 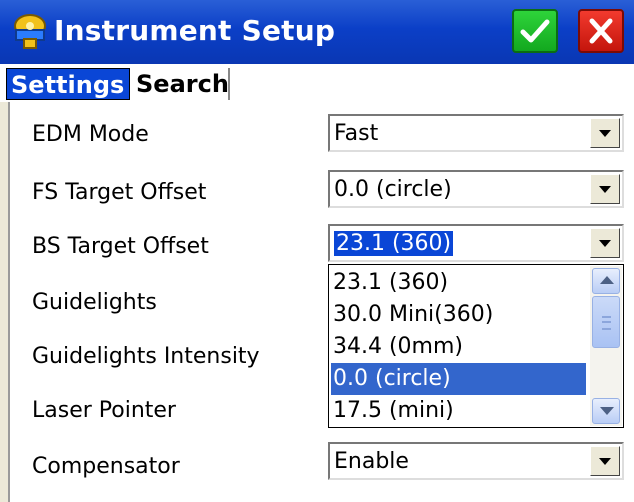 What do you see at coordinates (458, 379) in the screenshot?
I see `dropdown-option-highlighted: 0.0 (circle)` at bounding box center [458, 379].